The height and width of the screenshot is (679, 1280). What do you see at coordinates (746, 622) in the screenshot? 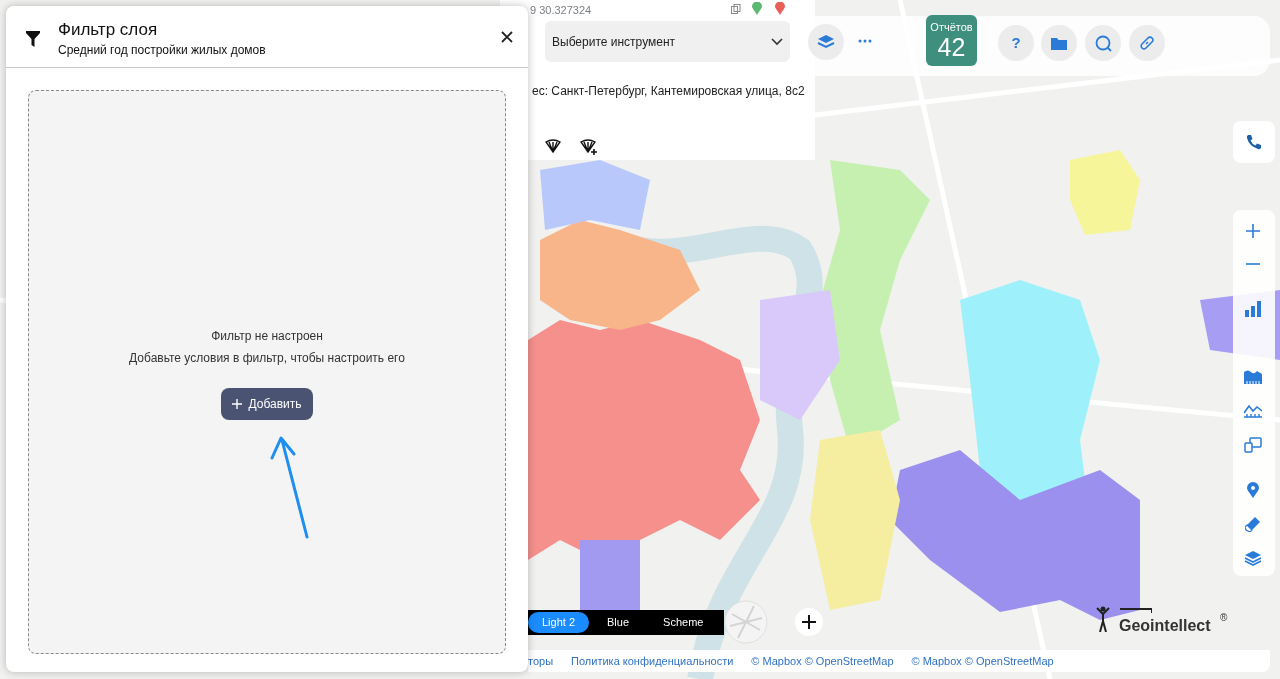
I see `map-thumbnail-button` at bounding box center [746, 622].